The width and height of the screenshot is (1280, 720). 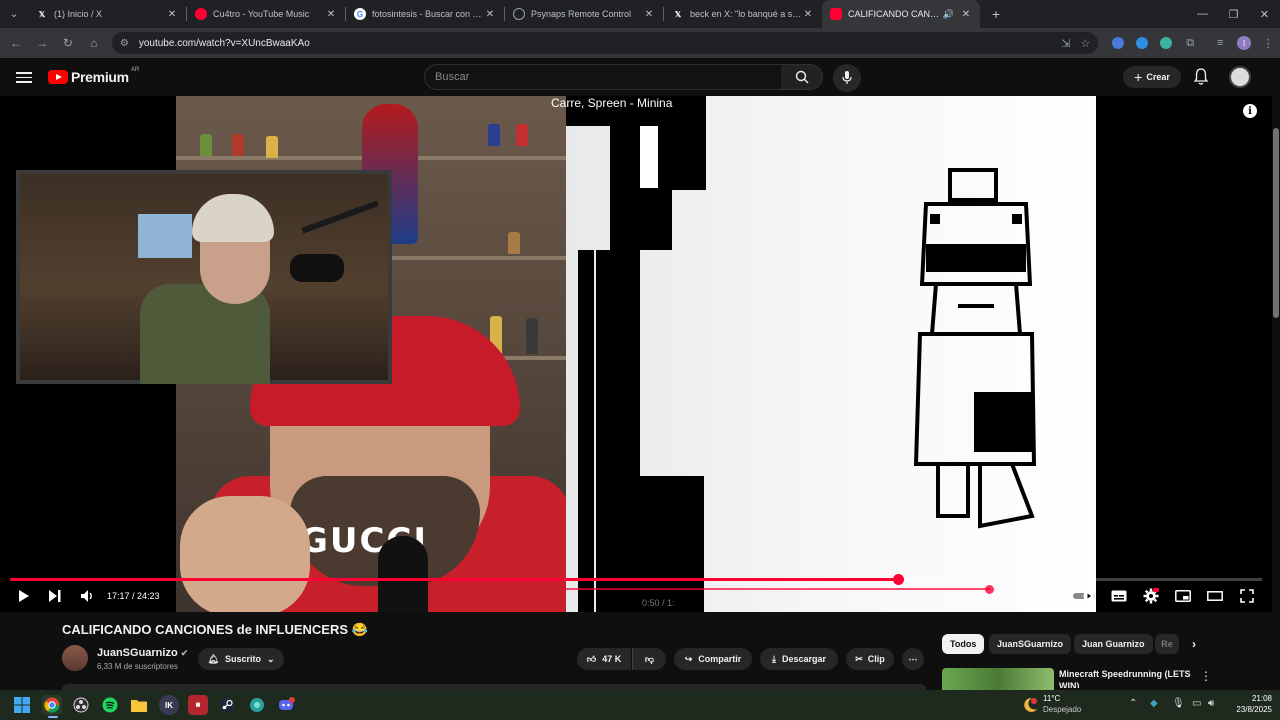 What do you see at coordinates (1178, 703) in the screenshot?
I see `tray-microphone-icon: 🎙︎` at bounding box center [1178, 703].